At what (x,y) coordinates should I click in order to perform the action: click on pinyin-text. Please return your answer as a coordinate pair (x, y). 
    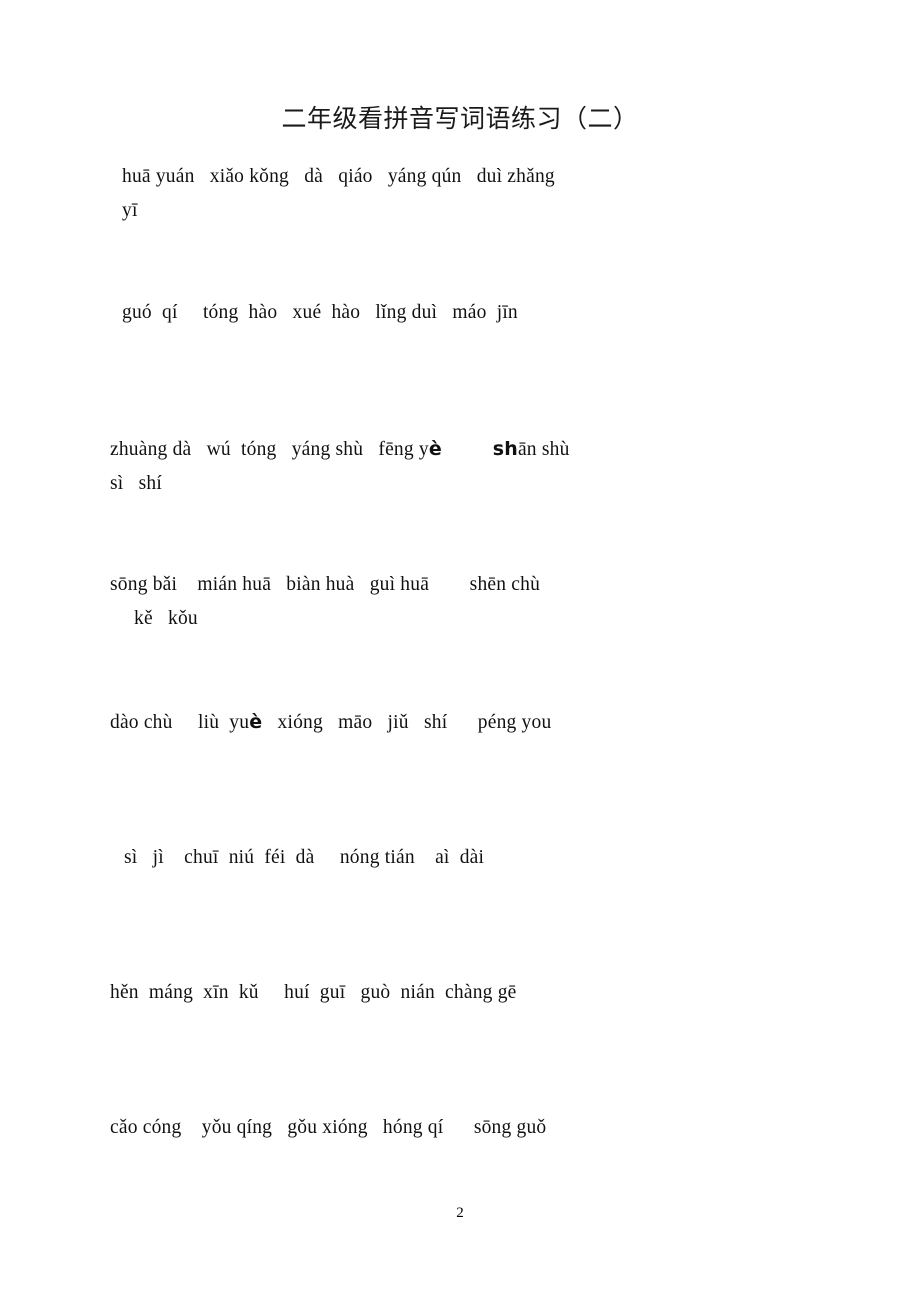
    Looking at the image, I should click on (467, 449).